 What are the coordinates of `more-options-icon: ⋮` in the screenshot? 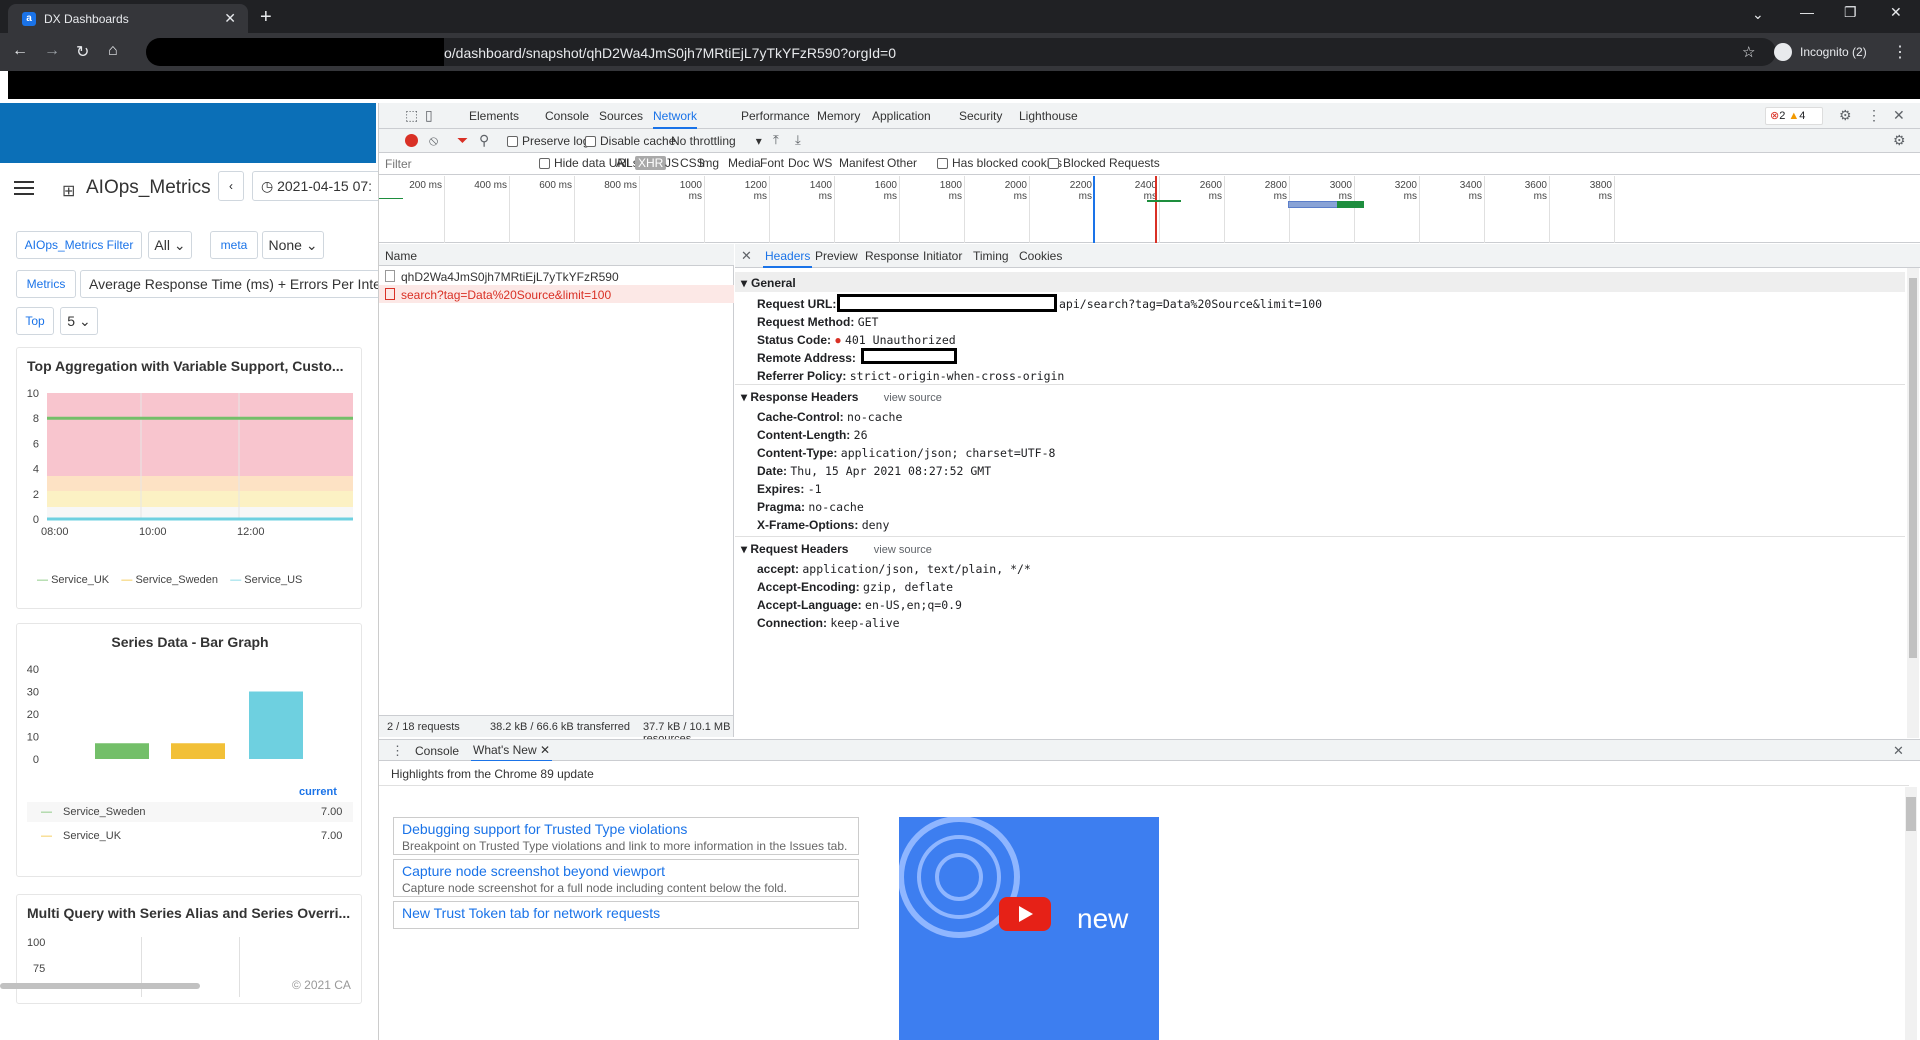 It's located at (1874, 115).